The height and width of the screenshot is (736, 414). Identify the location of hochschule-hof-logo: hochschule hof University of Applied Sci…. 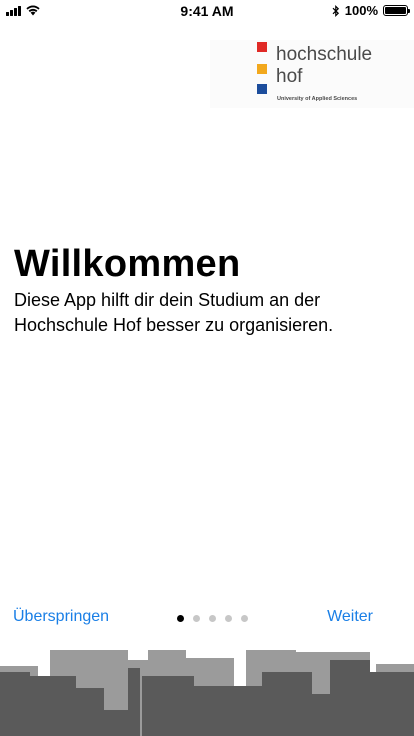
(312, 74).